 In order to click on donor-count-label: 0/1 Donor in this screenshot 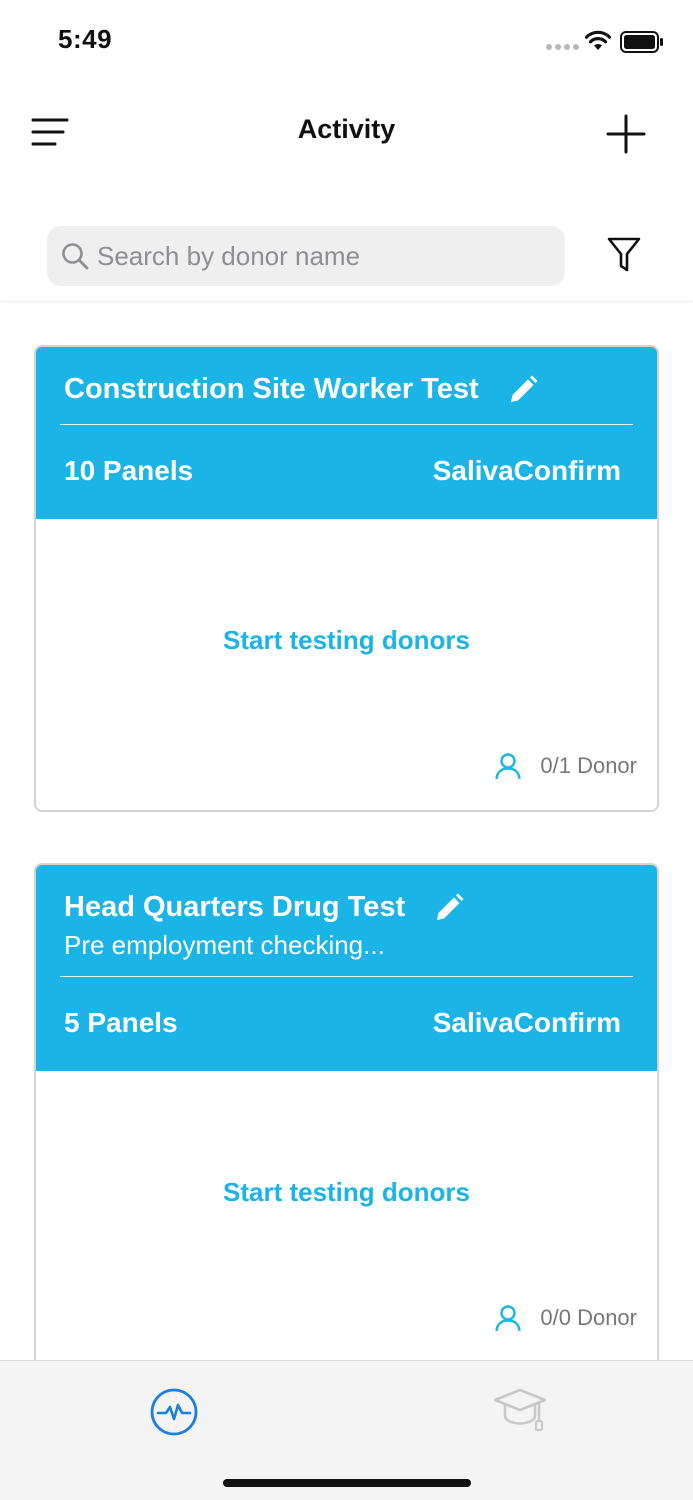, I will do `click(588, 765)`.